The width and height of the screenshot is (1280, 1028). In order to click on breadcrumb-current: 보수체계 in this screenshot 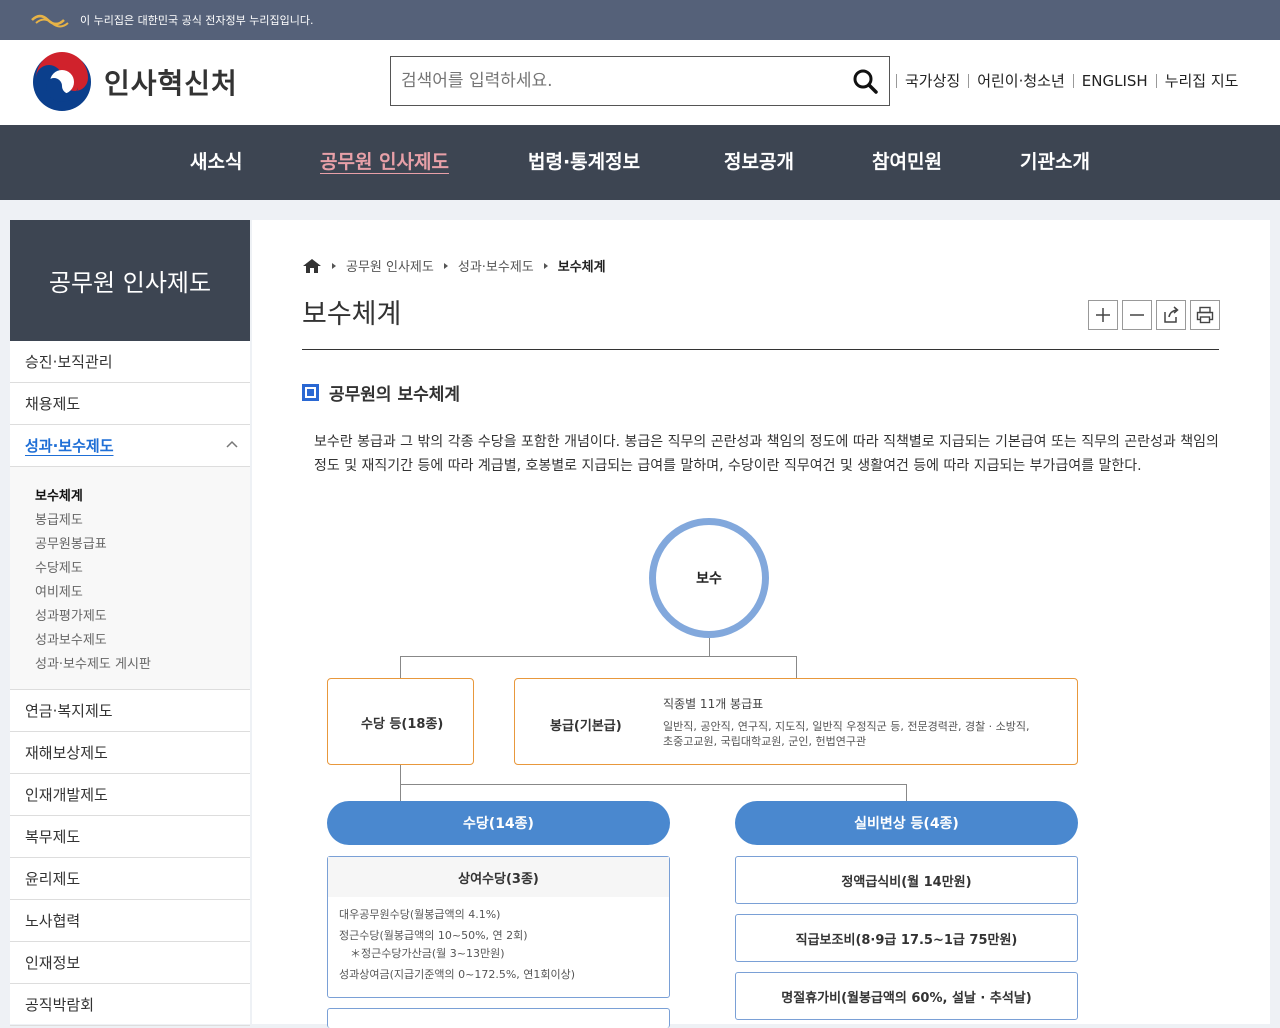, I will do `click(581, 267)`.